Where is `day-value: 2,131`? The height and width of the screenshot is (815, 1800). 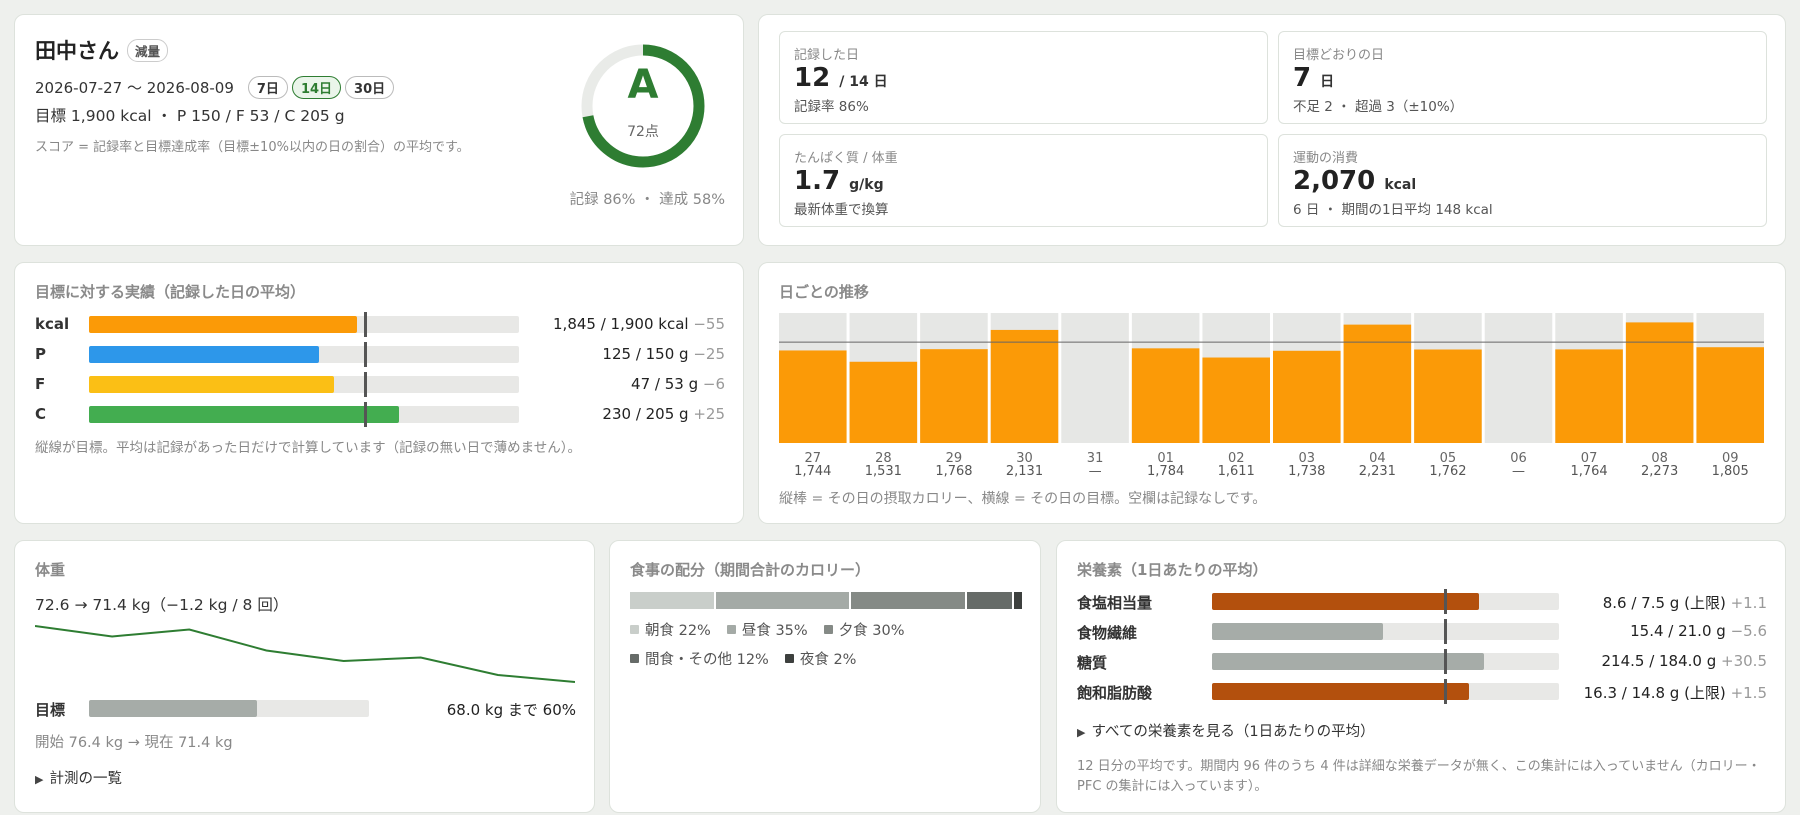 day-value: 2,131 is located at coordinates (1024, 471).